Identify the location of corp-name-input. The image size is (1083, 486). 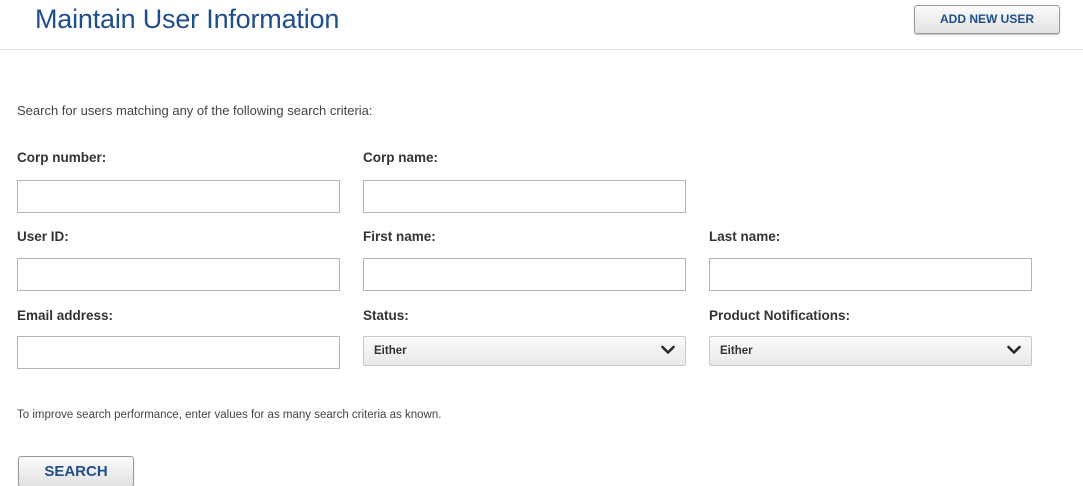
(524, 196).